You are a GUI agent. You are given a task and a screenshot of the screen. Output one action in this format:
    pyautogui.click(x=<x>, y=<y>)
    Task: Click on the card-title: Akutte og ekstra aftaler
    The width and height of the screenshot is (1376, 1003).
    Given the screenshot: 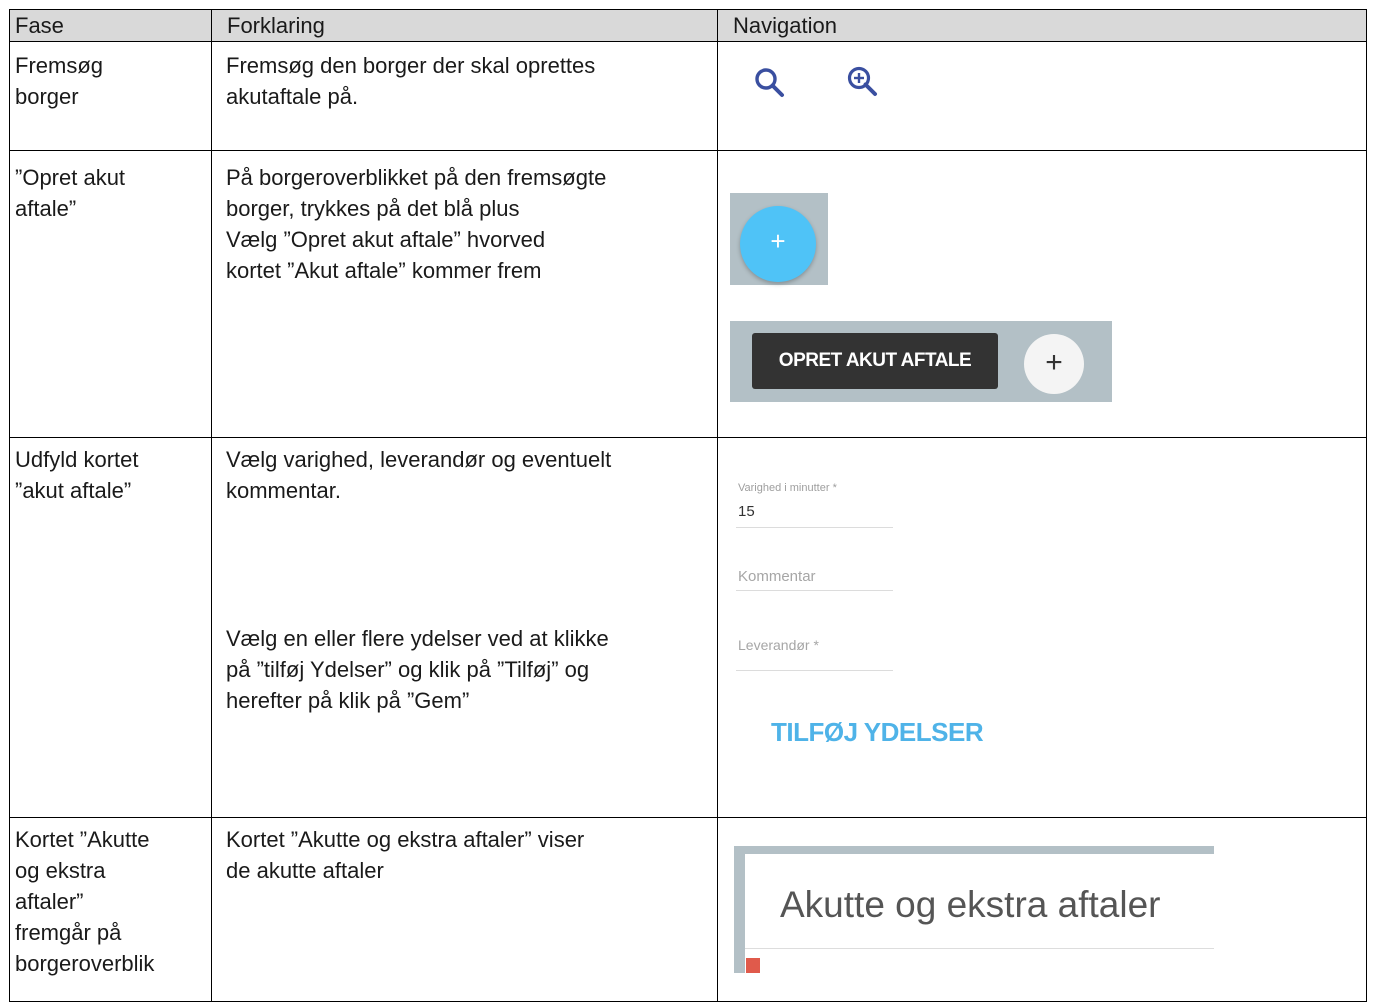 What is the action you would take?
    pyautogui.click(x=970, y=904)
    